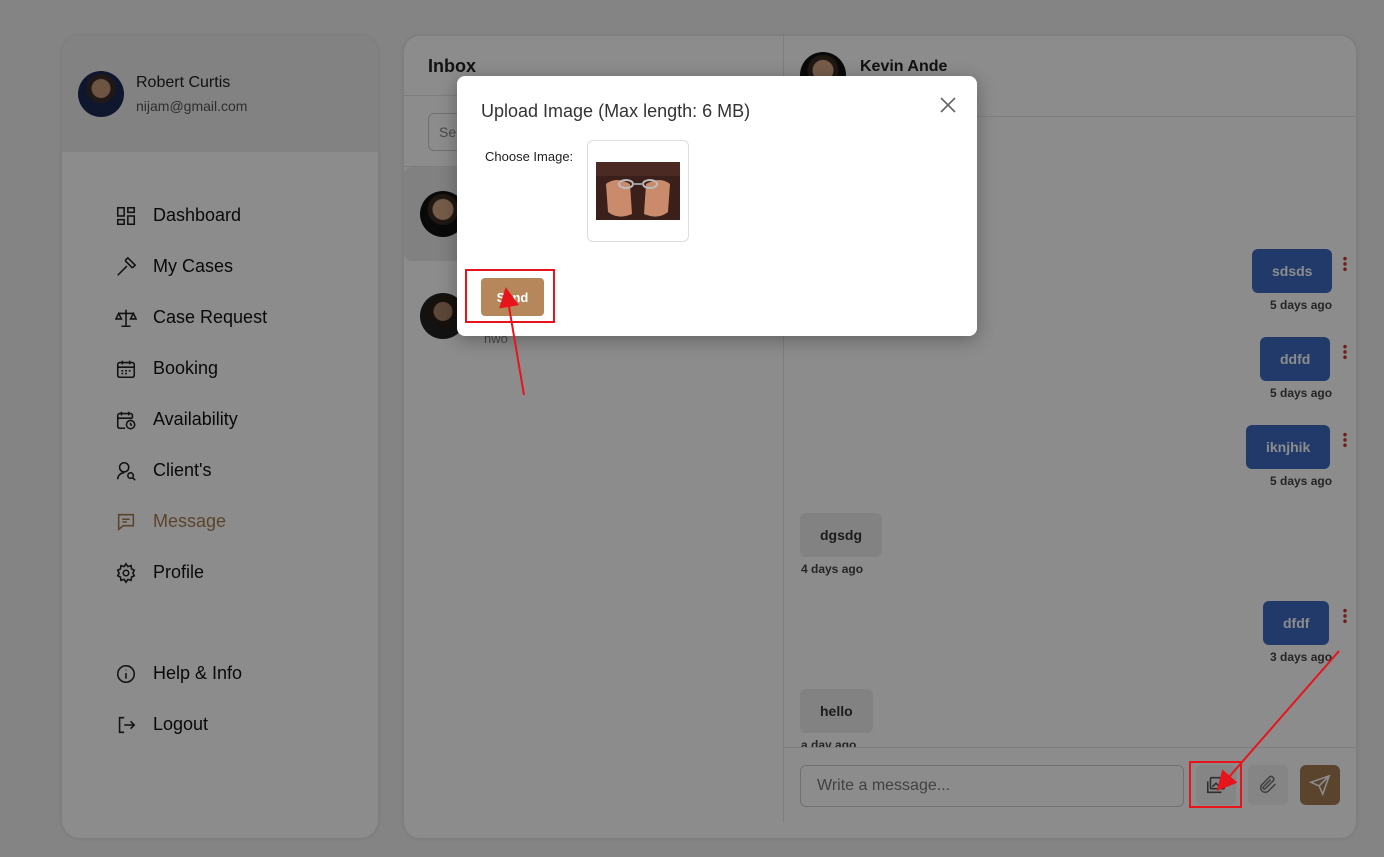  I want to click on image-preview, so click(638, 191).